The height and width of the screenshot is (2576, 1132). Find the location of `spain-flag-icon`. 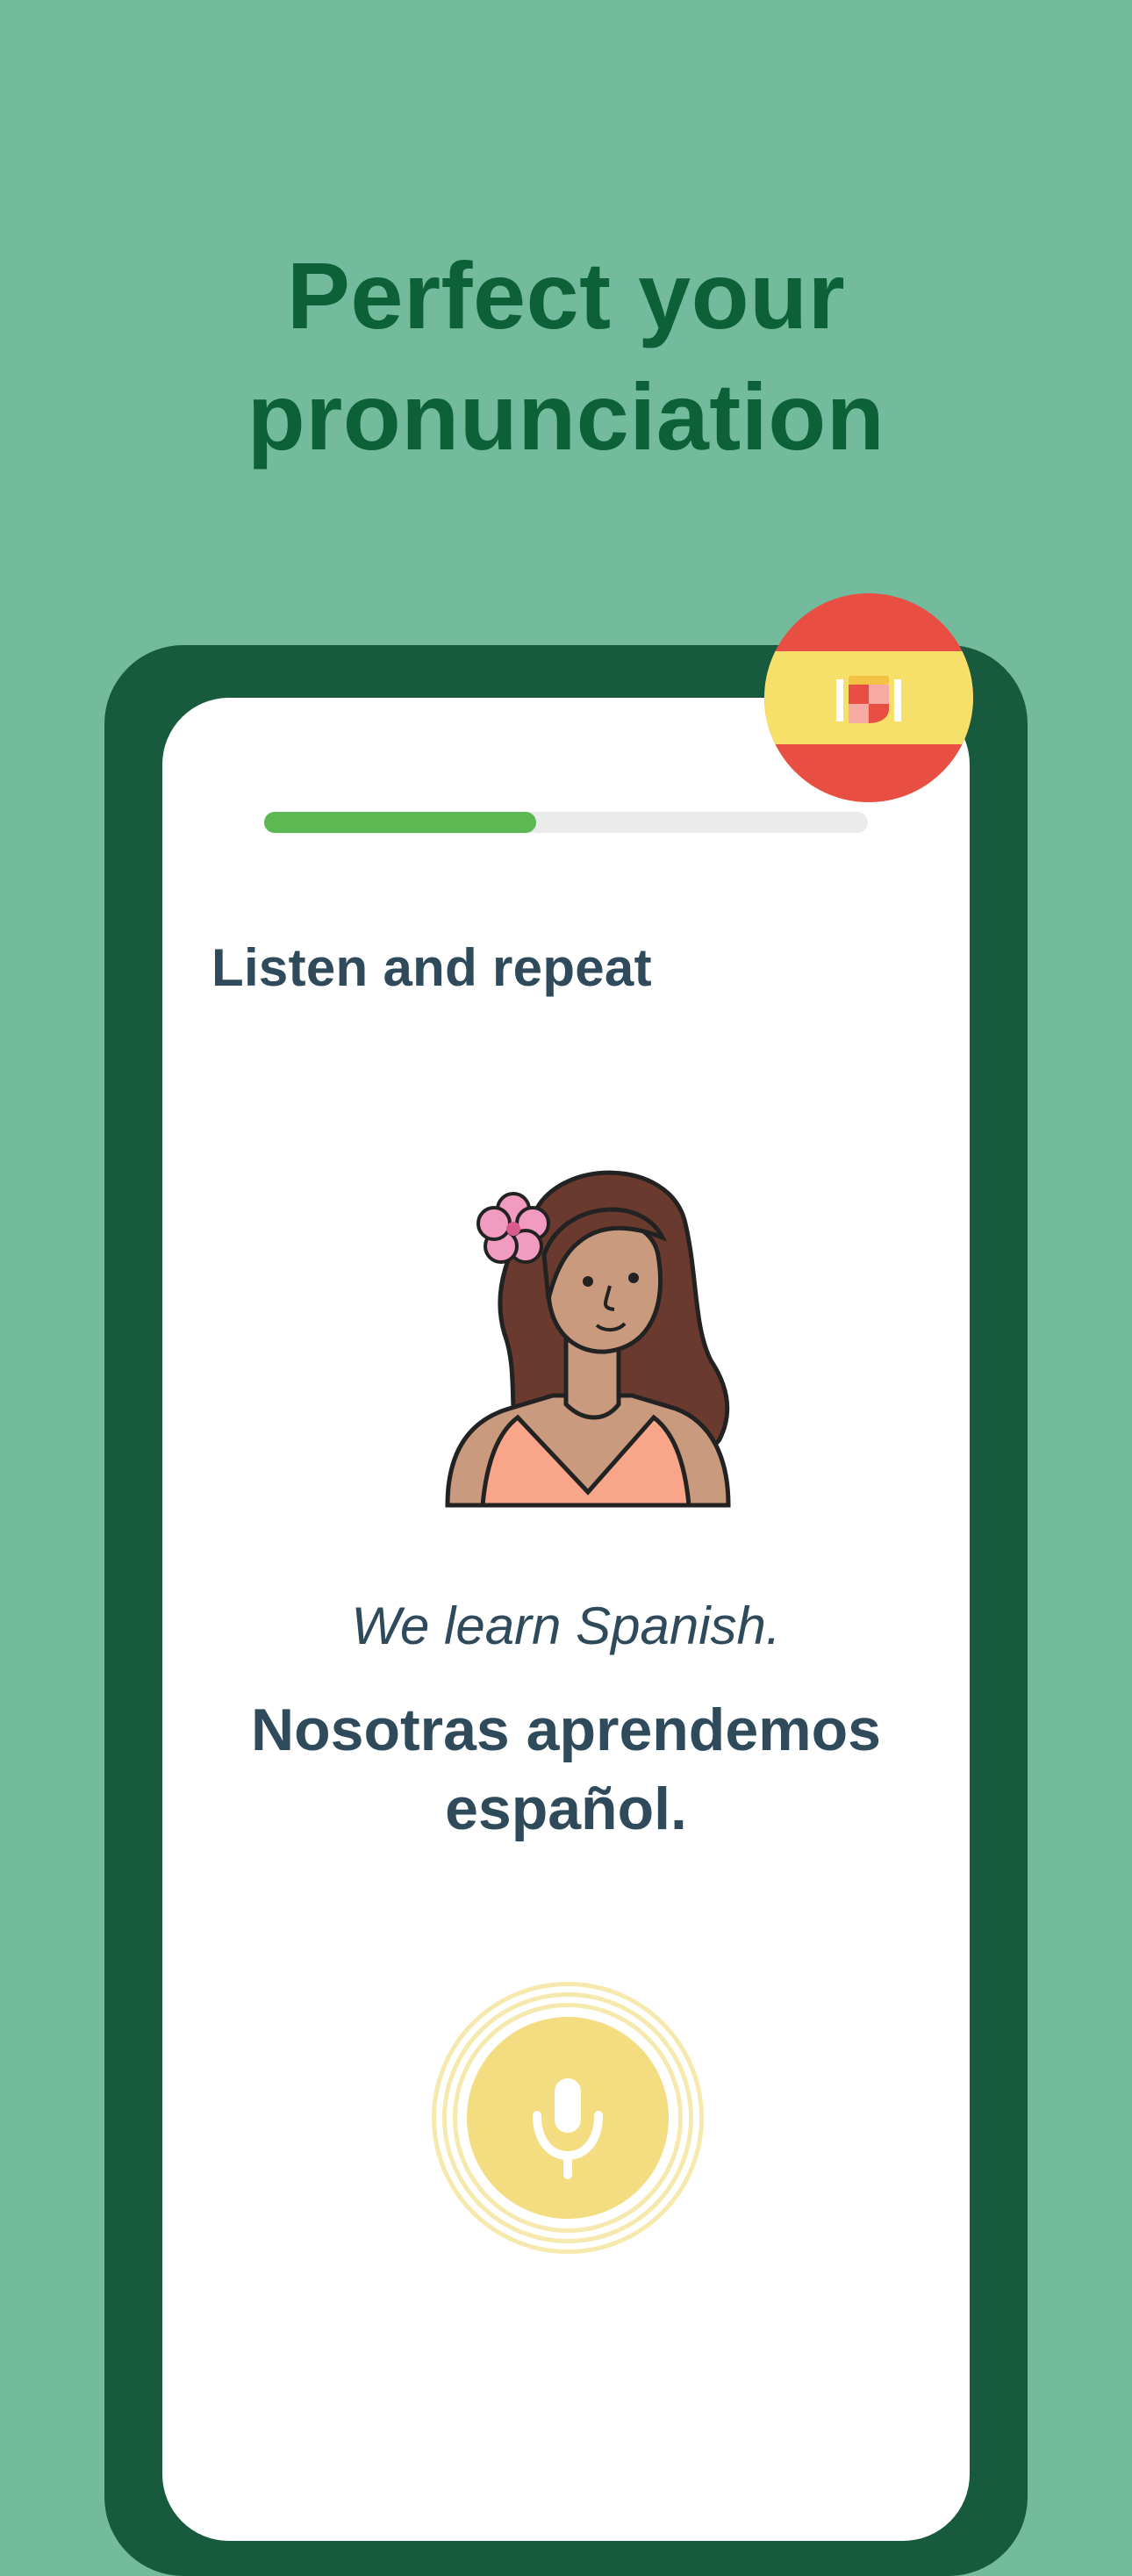

spain-flag-icon is located at coordinates (868, 698).